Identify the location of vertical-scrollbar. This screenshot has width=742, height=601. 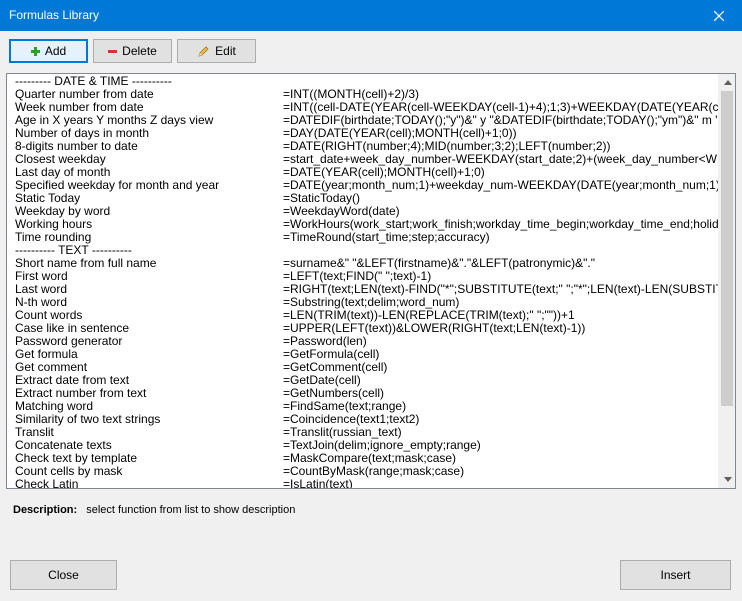
(726, 281).